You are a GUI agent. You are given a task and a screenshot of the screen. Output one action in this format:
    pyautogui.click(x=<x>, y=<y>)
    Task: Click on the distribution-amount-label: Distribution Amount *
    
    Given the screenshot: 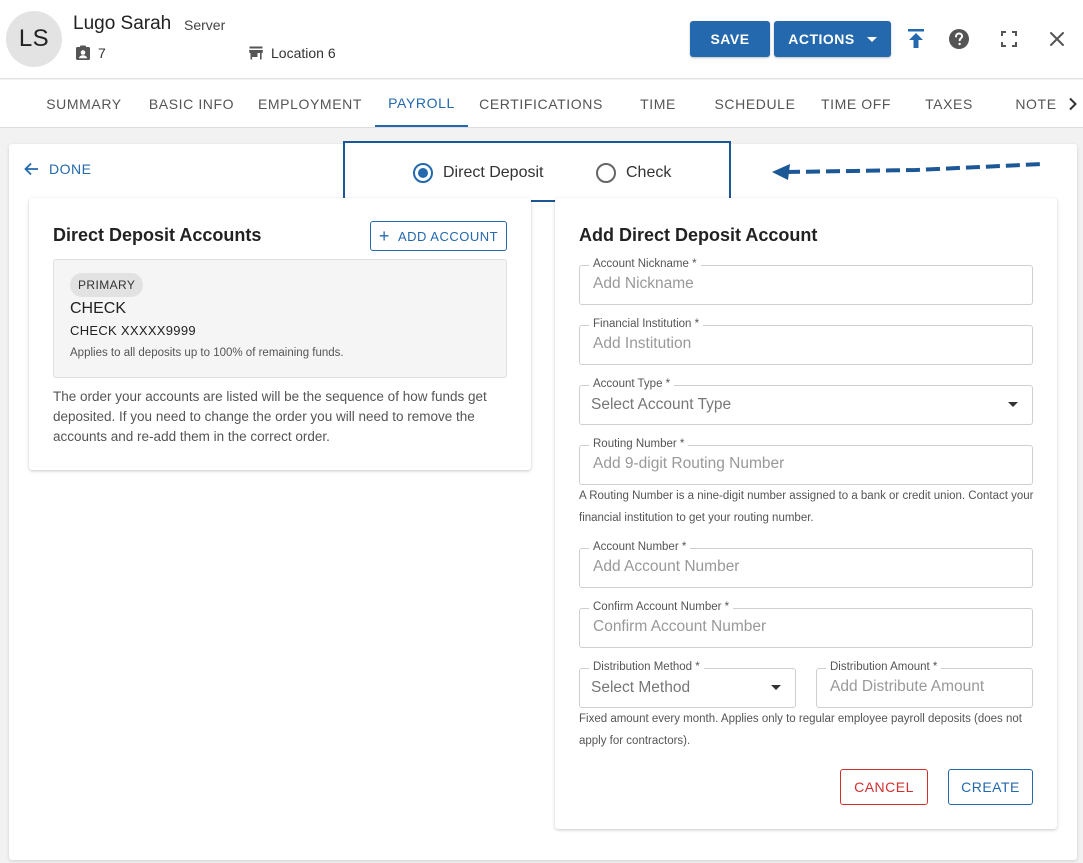 What is the action you would take?
    pyautogui.click(x=884, y=667)
    